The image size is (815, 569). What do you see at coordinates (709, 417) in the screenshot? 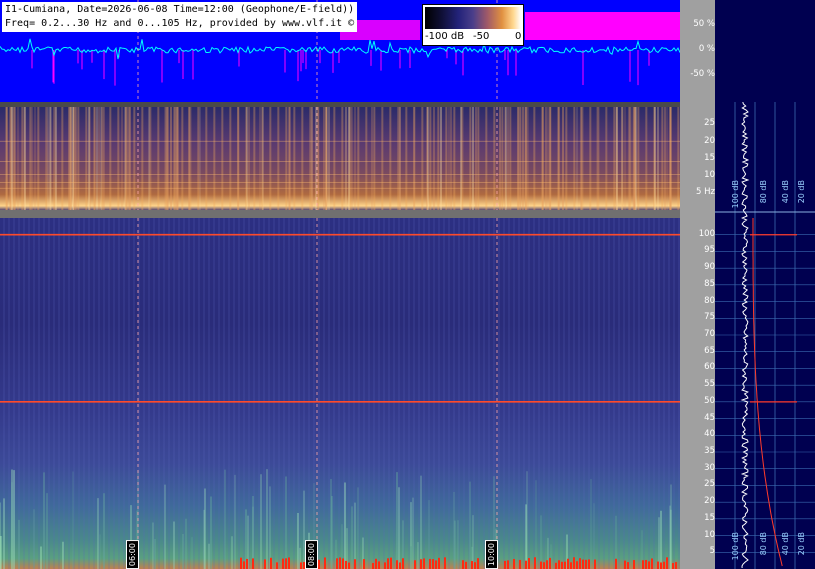
I see `high-frequency-tick-label: 45` at bounding box center [709, 417].